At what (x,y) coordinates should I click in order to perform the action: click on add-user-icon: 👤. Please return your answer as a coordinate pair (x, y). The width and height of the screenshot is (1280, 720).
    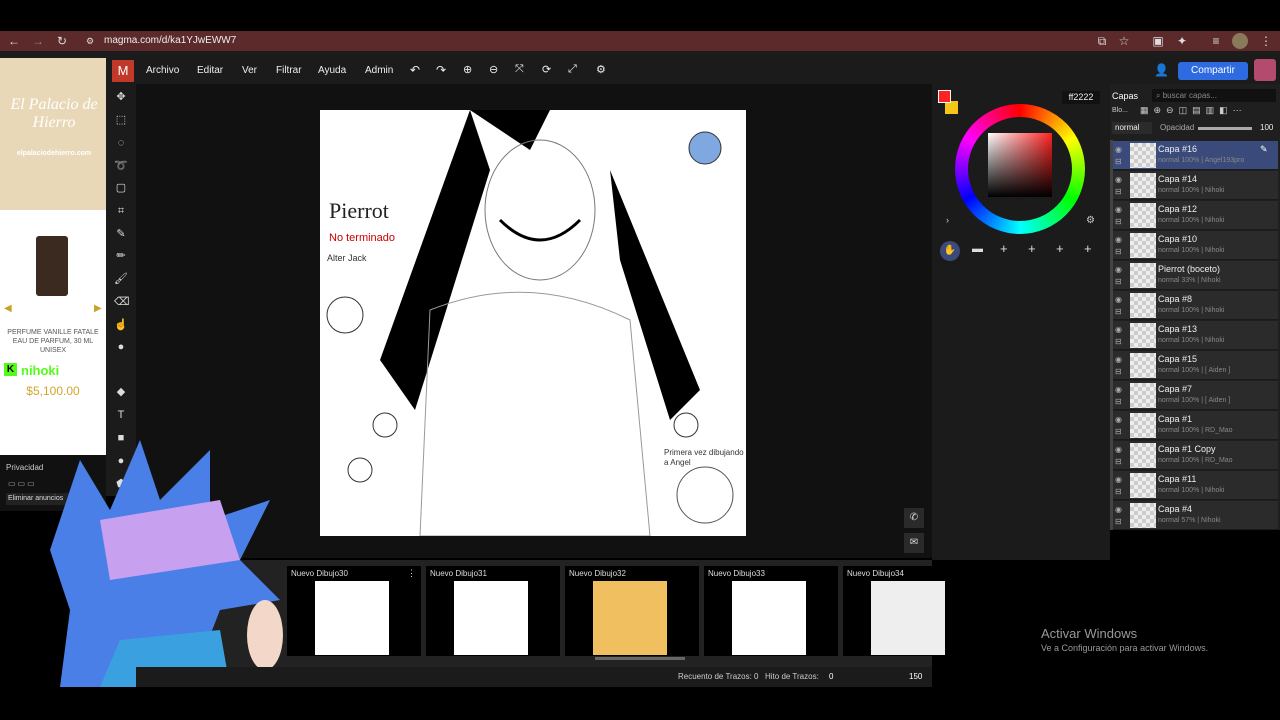
    Looking at the image, I should click on (1161, 70).